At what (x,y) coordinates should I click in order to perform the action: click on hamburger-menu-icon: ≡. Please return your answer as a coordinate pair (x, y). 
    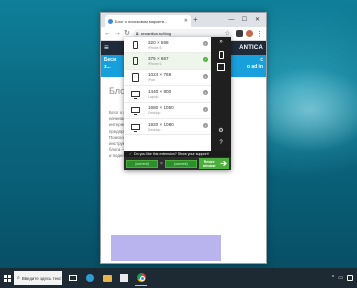
    Looking at the image, I should click on (106, 48).